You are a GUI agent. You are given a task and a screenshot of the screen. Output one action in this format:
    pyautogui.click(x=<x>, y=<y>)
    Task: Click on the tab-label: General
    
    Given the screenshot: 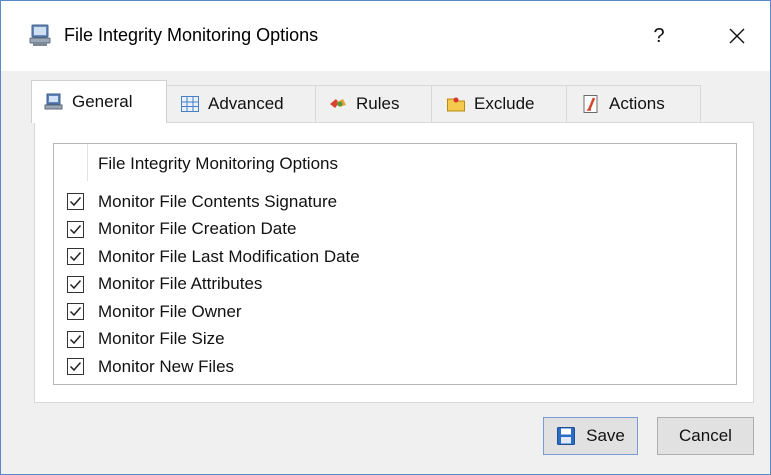 What is the action you would take?
    pyautogui.click(x=102, y=101)
    